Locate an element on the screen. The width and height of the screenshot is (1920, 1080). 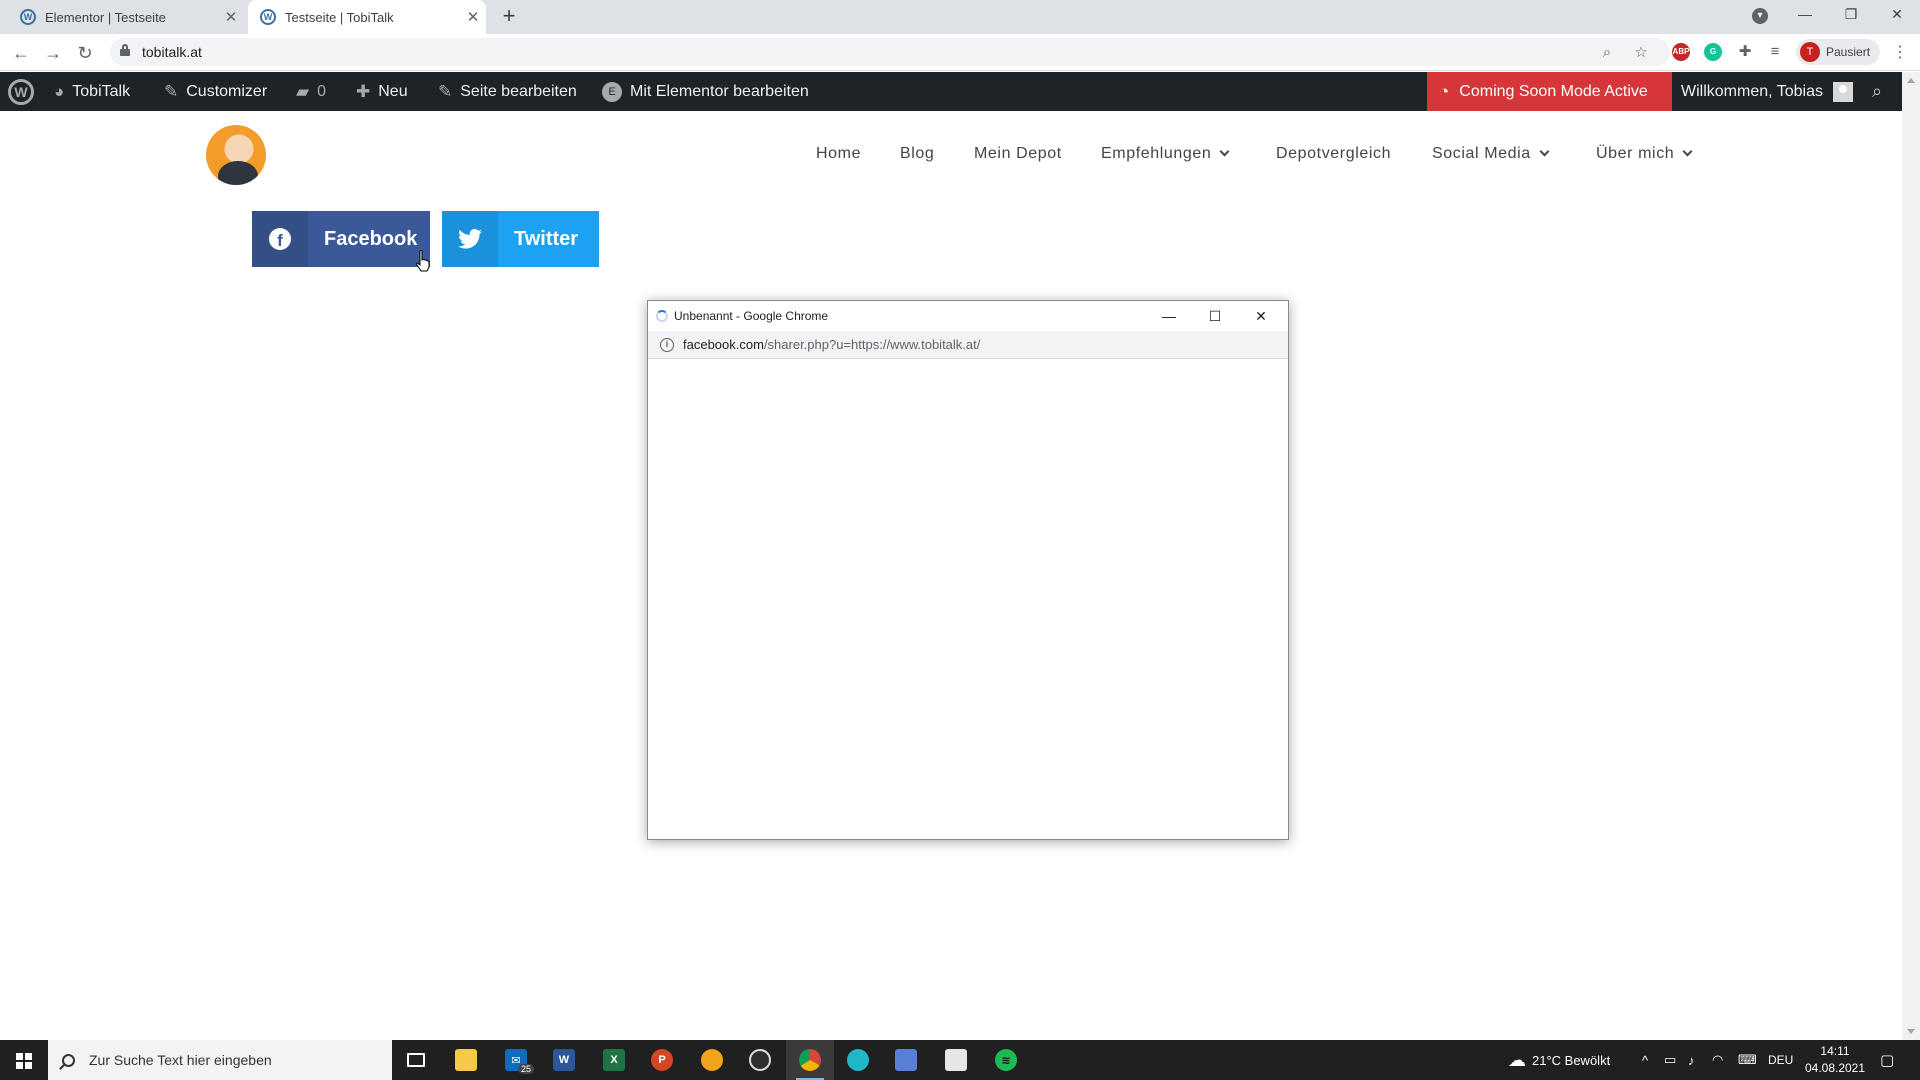
forward-arrow-icon: → is located at coordinates (53, 53).